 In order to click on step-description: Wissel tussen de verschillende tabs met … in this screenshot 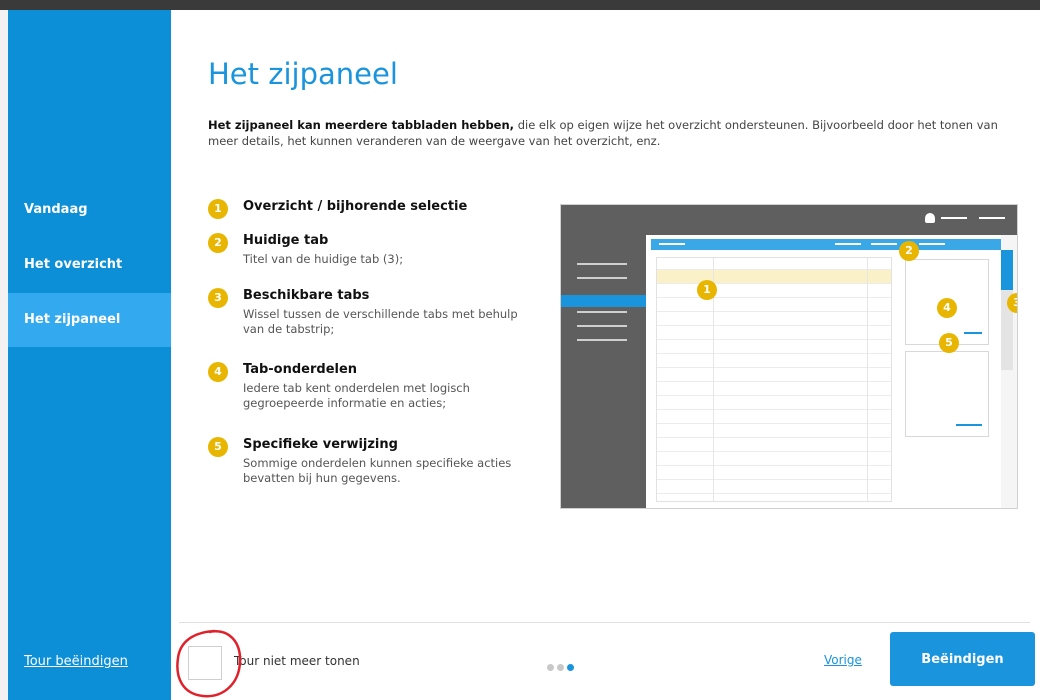, I will do `click(380, 321)`.